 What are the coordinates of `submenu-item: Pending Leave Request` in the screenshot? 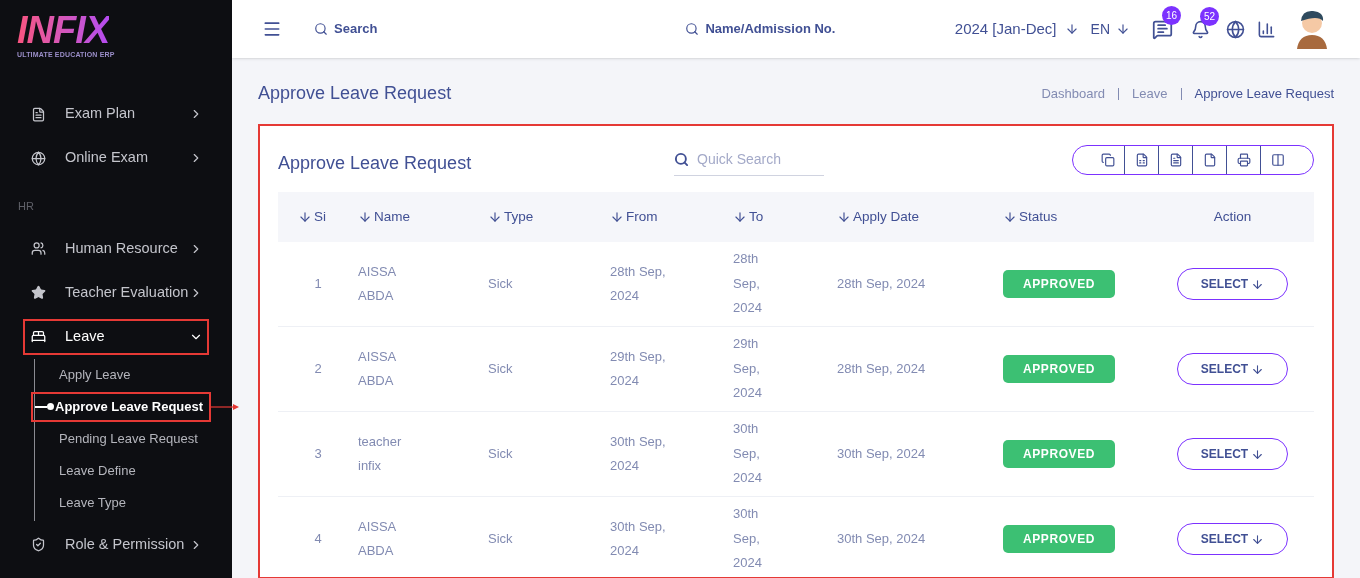 It's located at (119, 438).